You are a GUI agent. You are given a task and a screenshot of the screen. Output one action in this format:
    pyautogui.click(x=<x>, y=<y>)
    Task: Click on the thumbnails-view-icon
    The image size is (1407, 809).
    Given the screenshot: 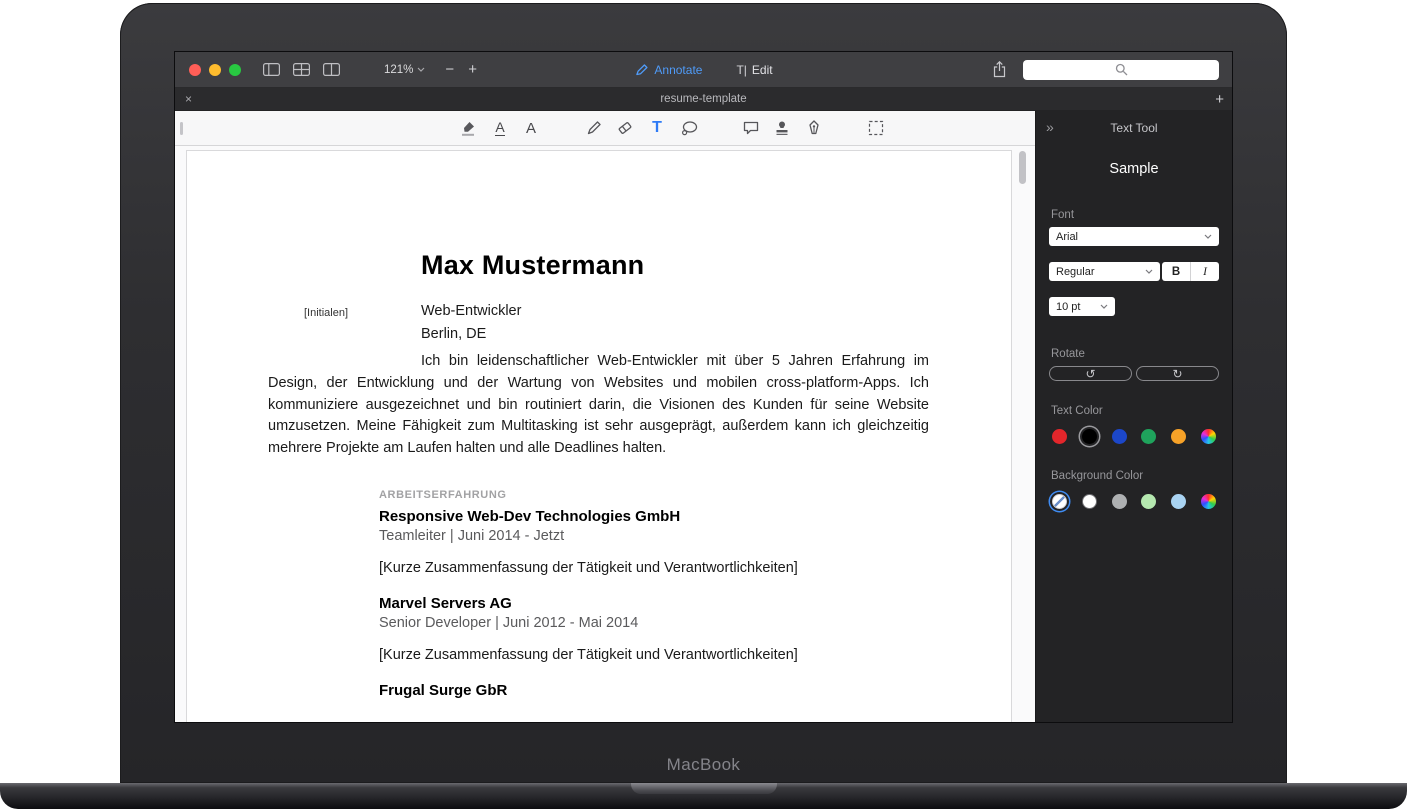 What is the action you would take?
    pyautogui.click(x=301, y=69)
    